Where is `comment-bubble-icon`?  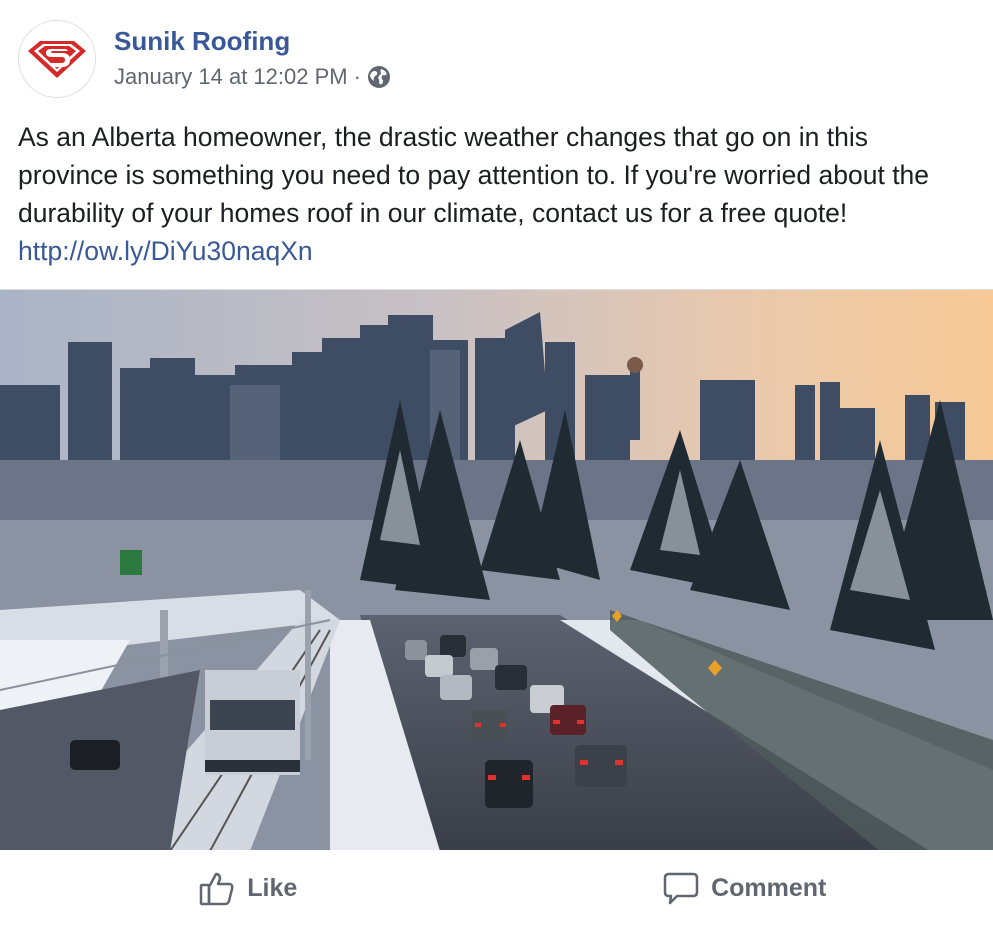
comment-bubble-icon is located at coordinates (681, 888).